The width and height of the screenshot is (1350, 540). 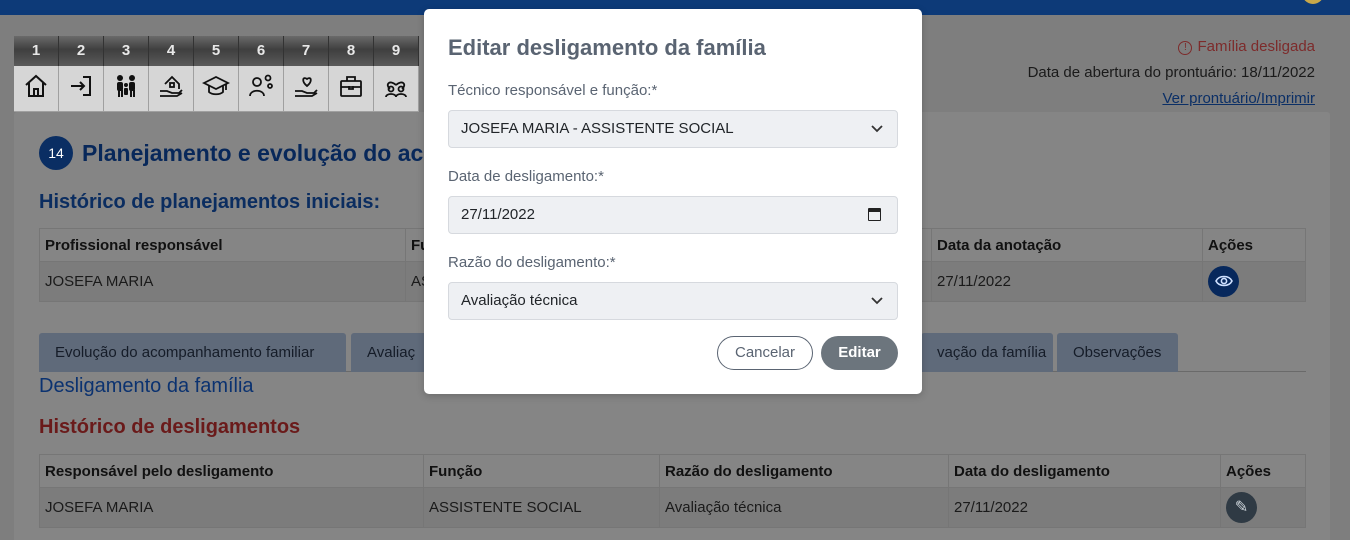 I want to click on tecnico-value: JOSEFA MARIA - ASSISTENTE SOCIAL, so click(x=597, y=128).